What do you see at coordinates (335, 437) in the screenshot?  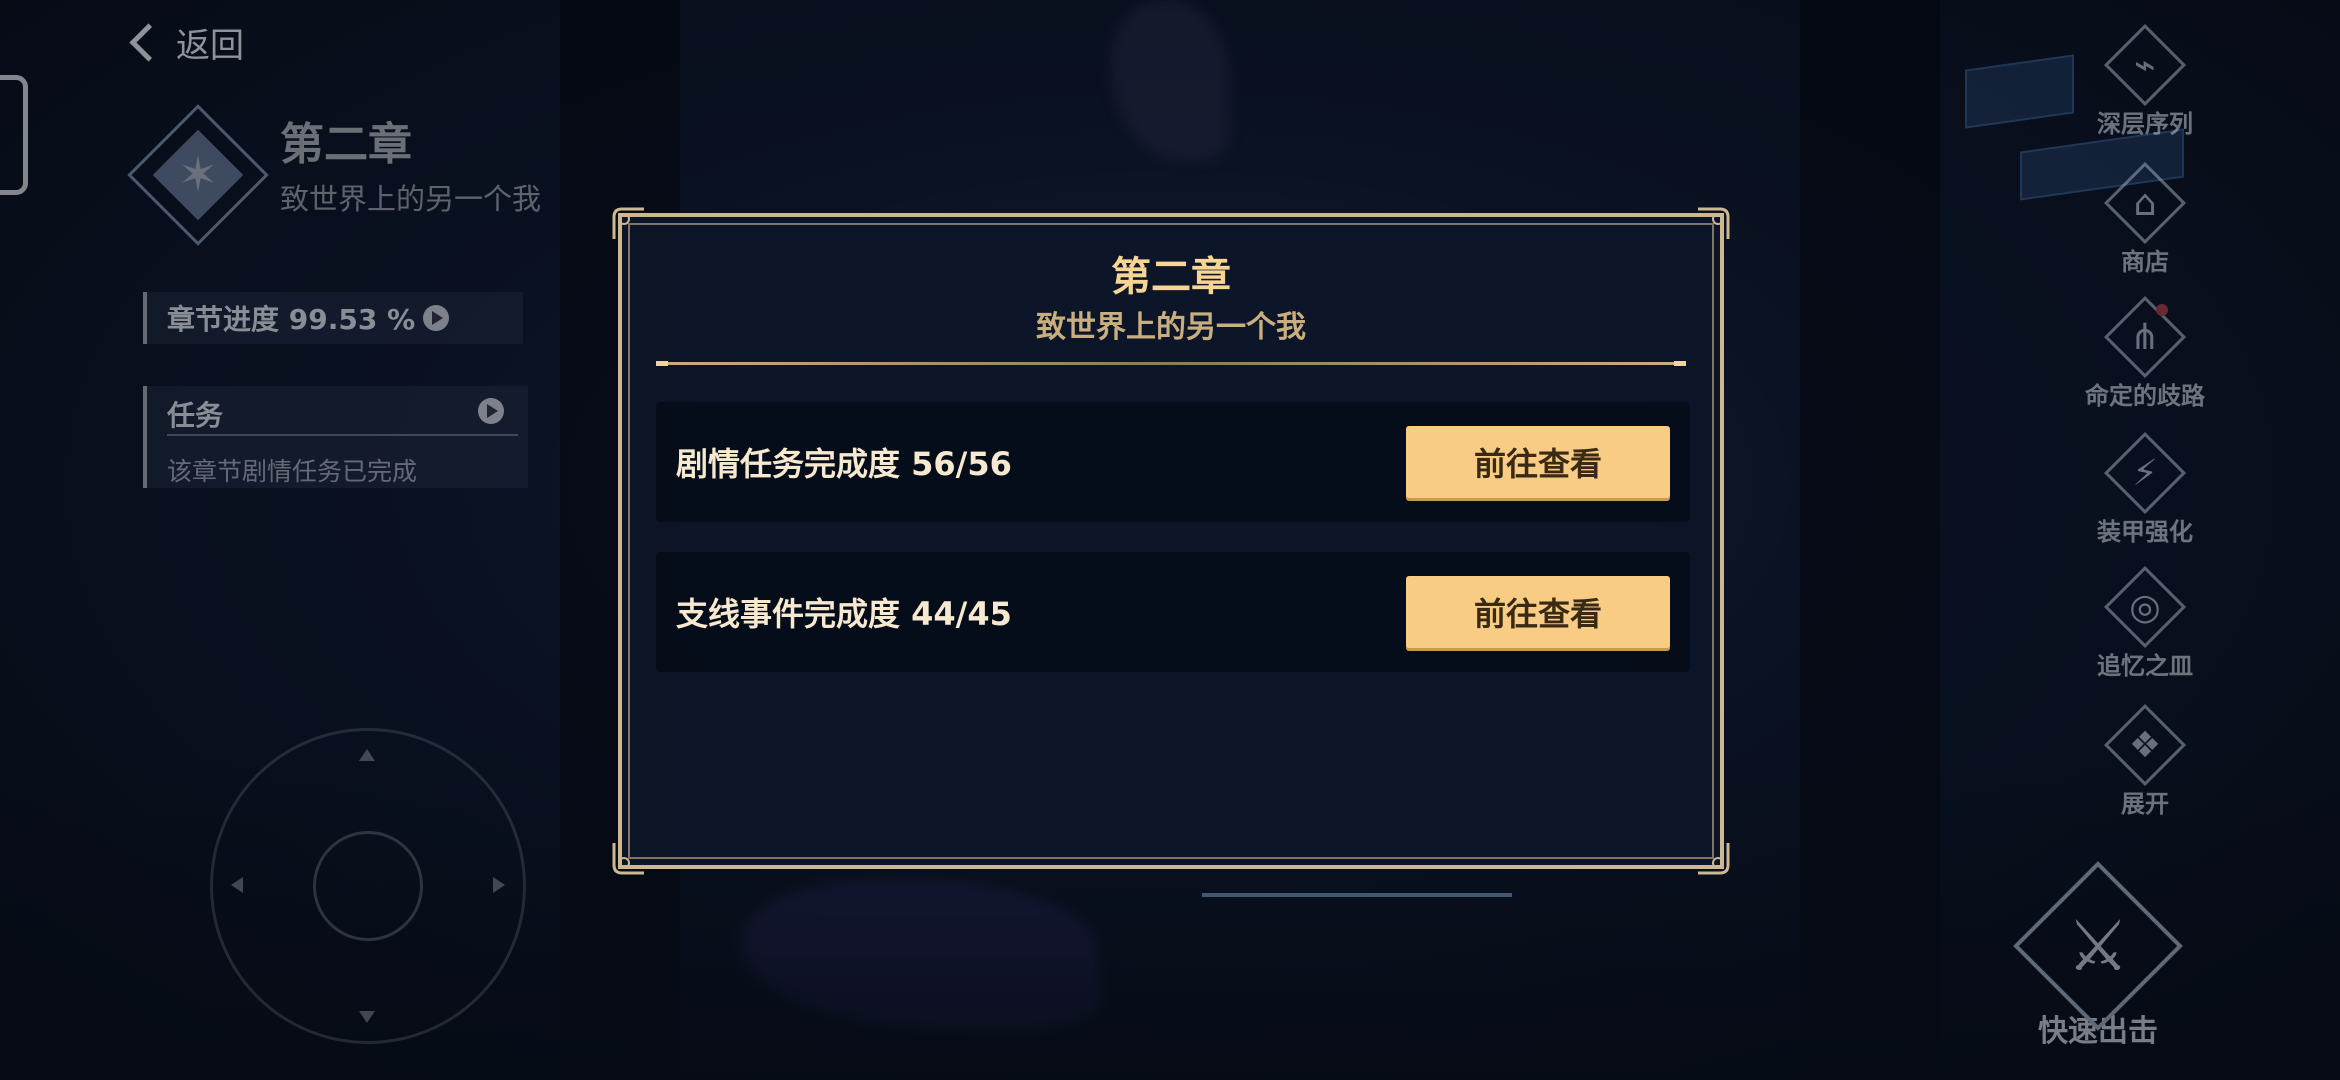 I see `task-panel: 任务 该章节剧情任务已完成` at bounding box center [335, 437].